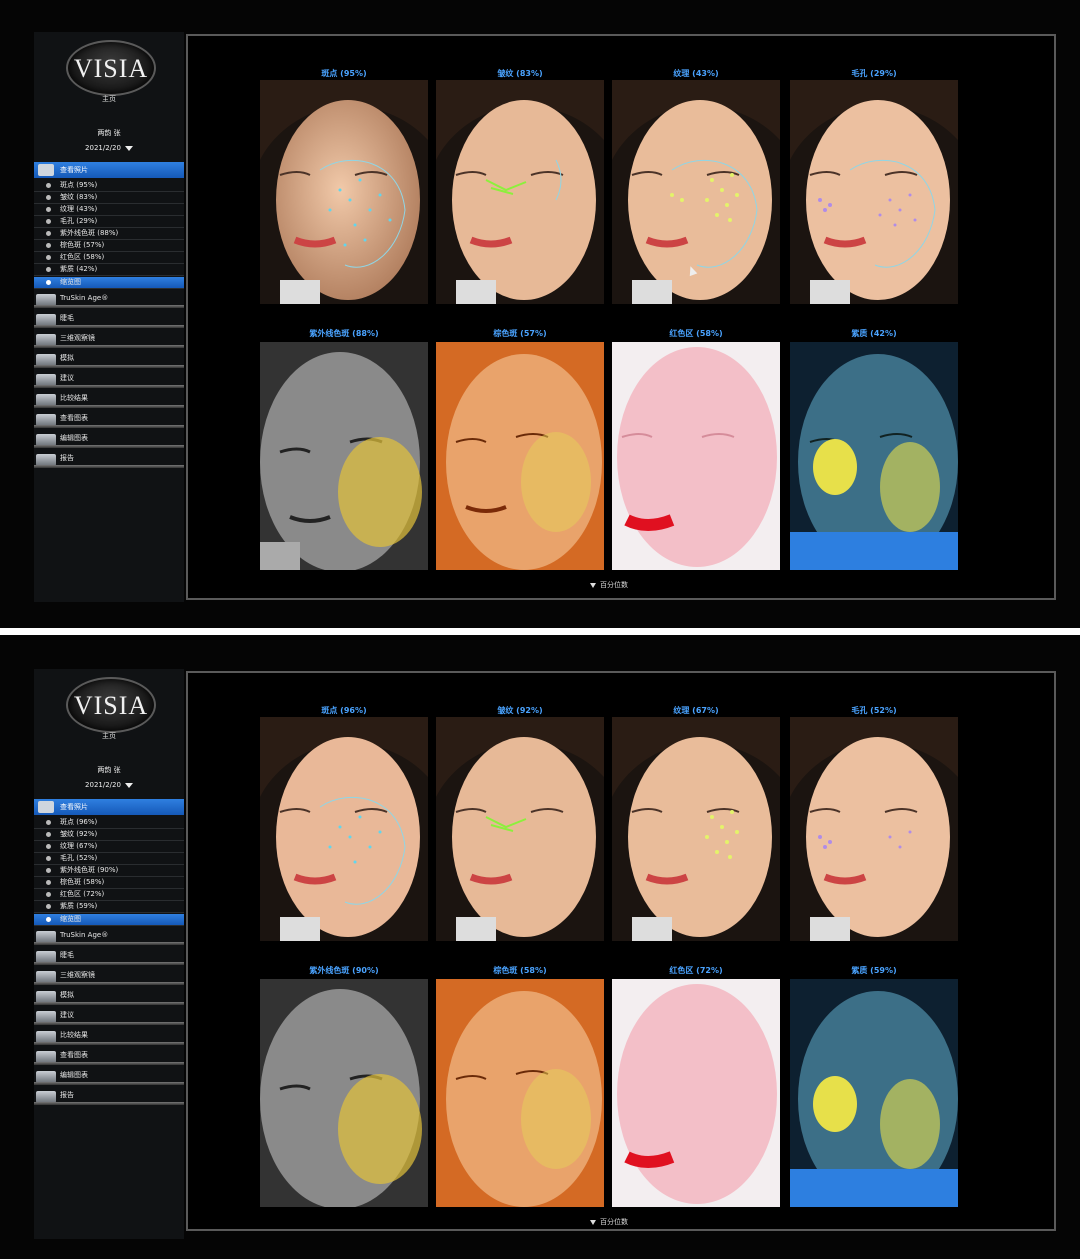  I want to click on submenu-item-spots: 斑点 (96%), so click(109, 823).